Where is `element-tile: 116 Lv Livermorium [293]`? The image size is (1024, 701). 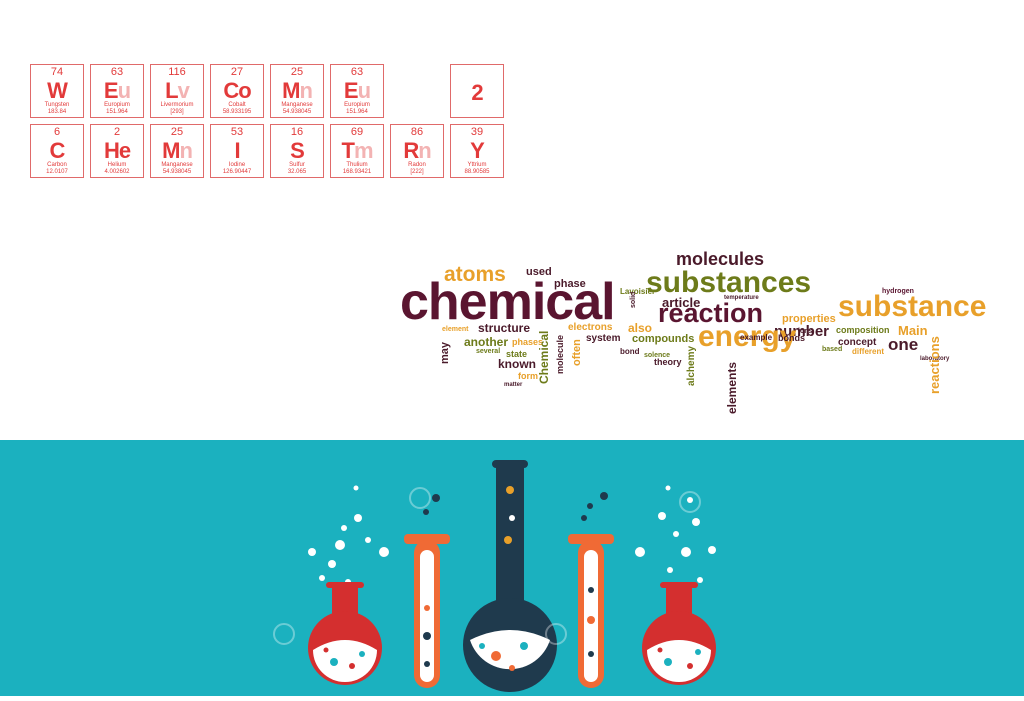
element-tile: 116 Lv Livermorium [293] is located at coordinates (177, 91).